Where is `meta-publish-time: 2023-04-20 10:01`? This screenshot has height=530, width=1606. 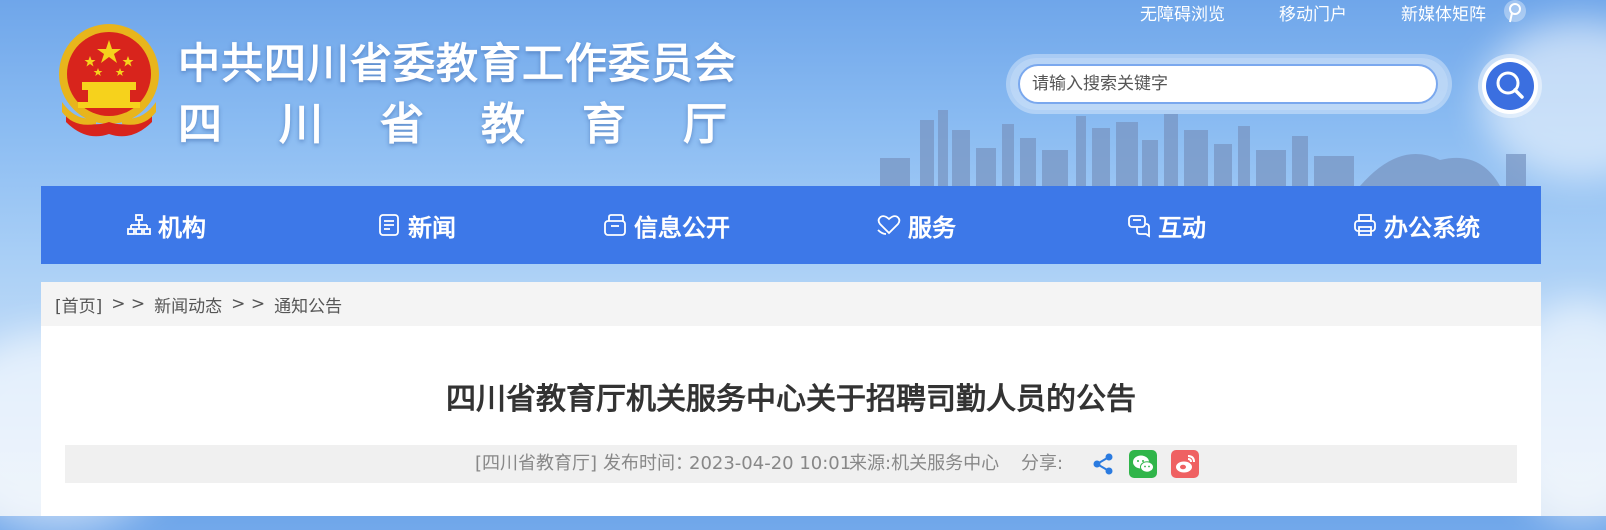
meta-publish-time: 2023-04-20 10:01 is located at coordinates (770, 463).